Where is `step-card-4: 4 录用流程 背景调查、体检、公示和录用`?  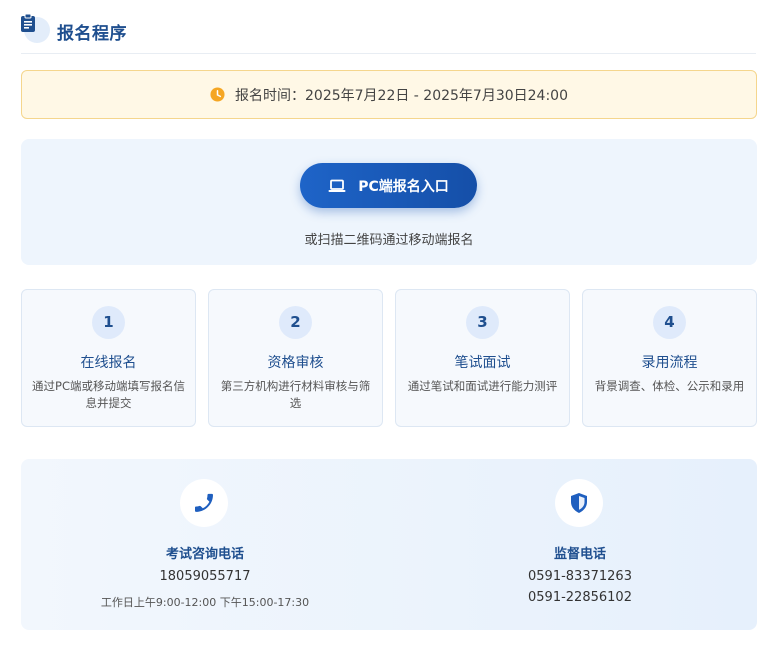 step-card-4: 4 录用流程 背景调查、体检、公示和录用 is located at coordinates (669, 358).